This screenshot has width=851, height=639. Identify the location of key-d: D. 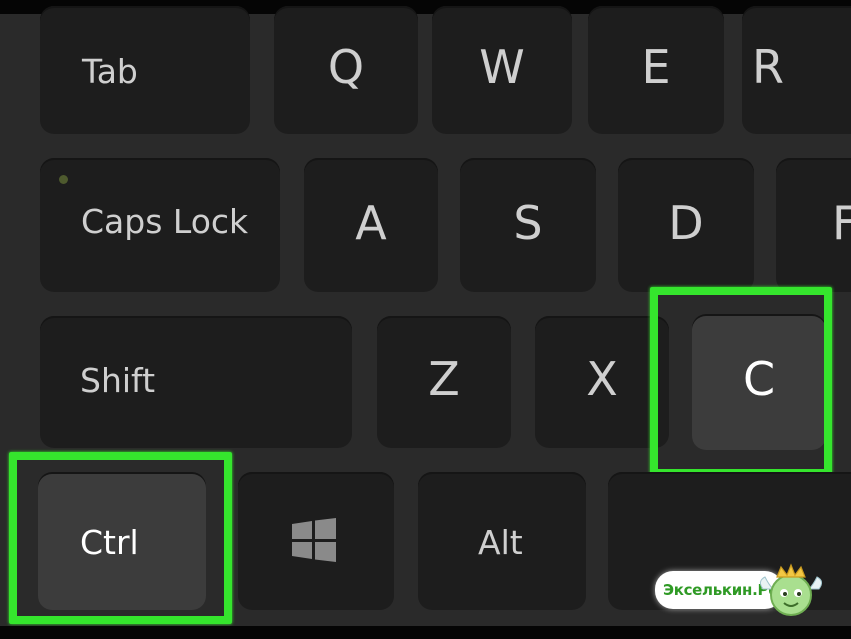
(686, 225).